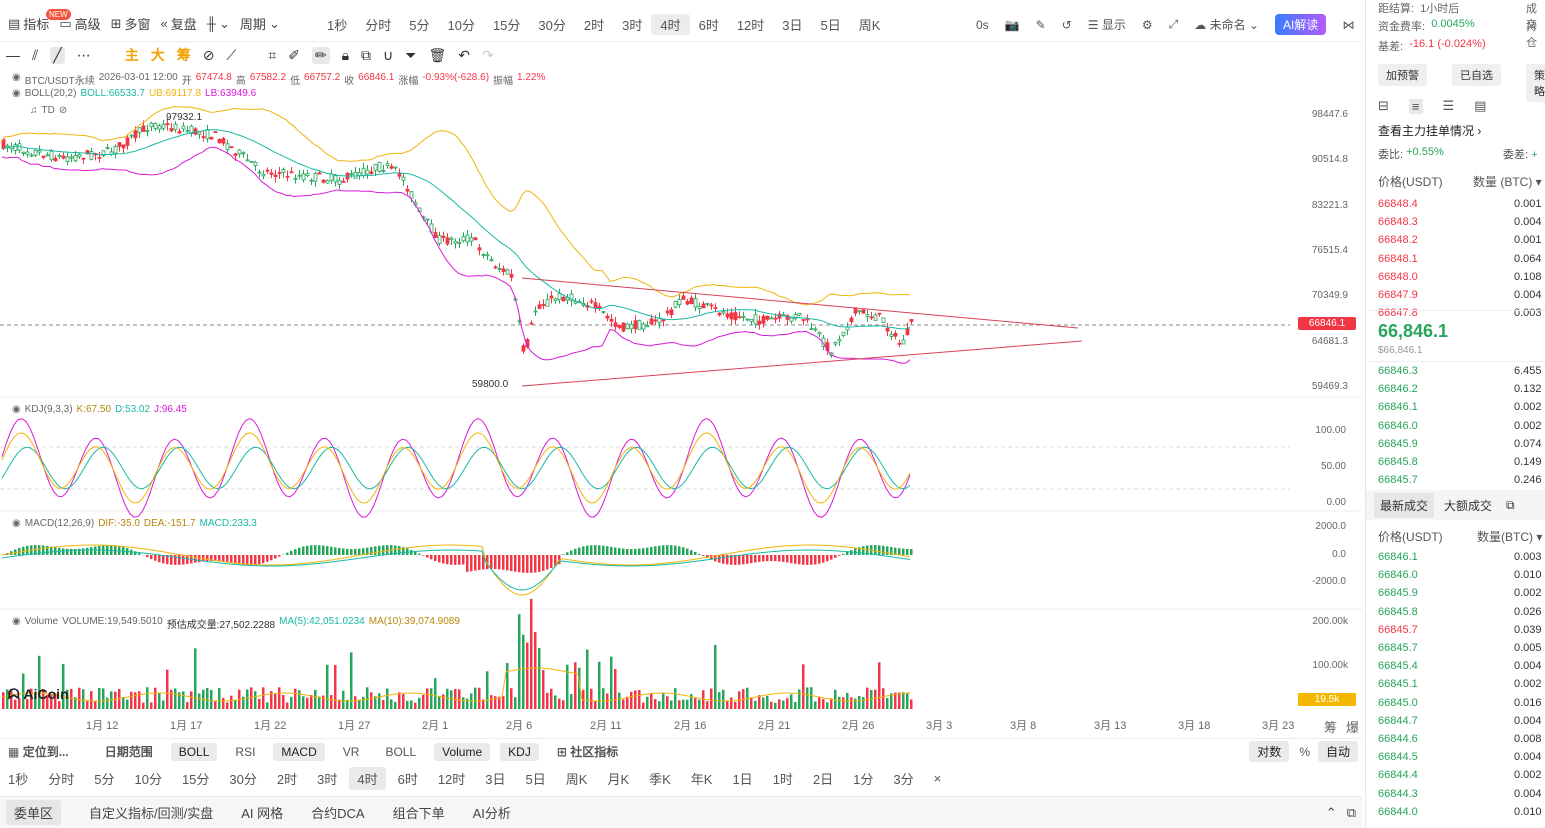  What do you see at coordinates (1337, 751) in the screenshot?
I see `auto-scale-toggle: 自动` at bounding box center [1337, 751].